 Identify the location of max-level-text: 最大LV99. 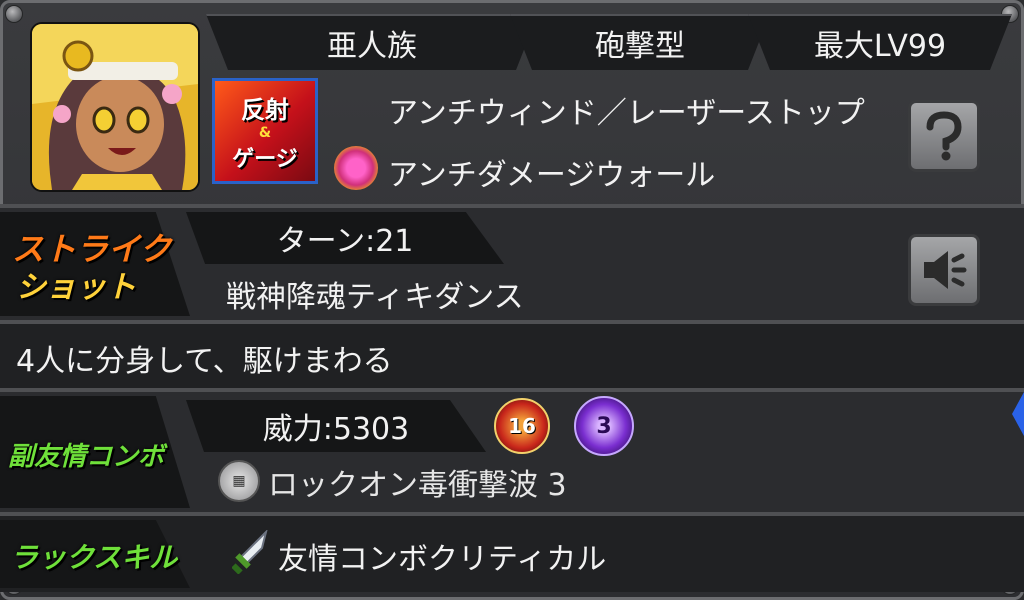
(880, 46).